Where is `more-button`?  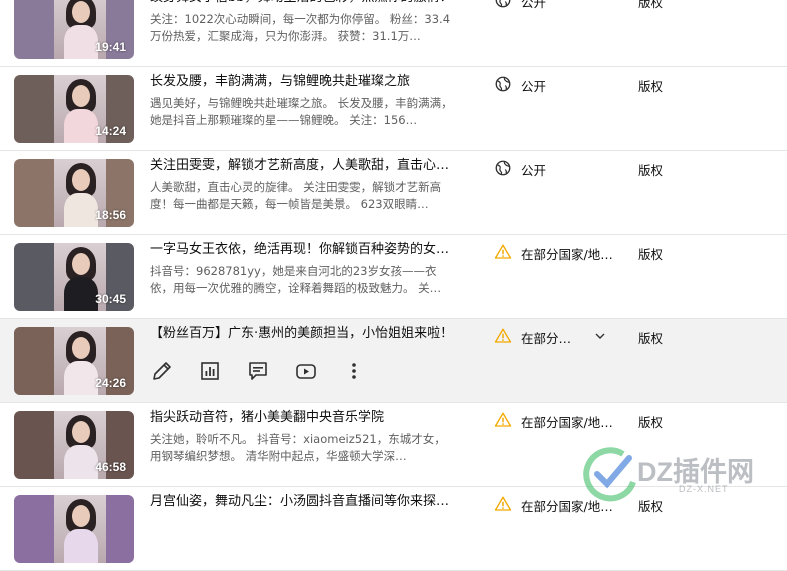
more-button is located at coordinates (354, 371).